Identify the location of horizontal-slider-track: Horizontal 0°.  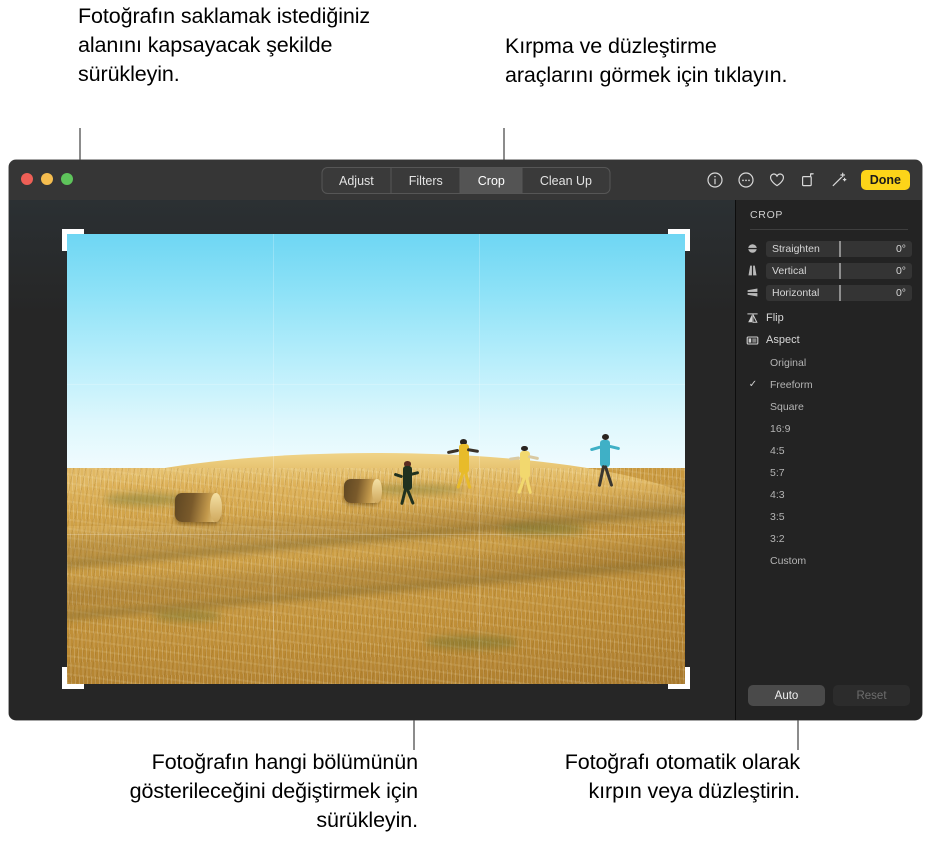
(839, 292).